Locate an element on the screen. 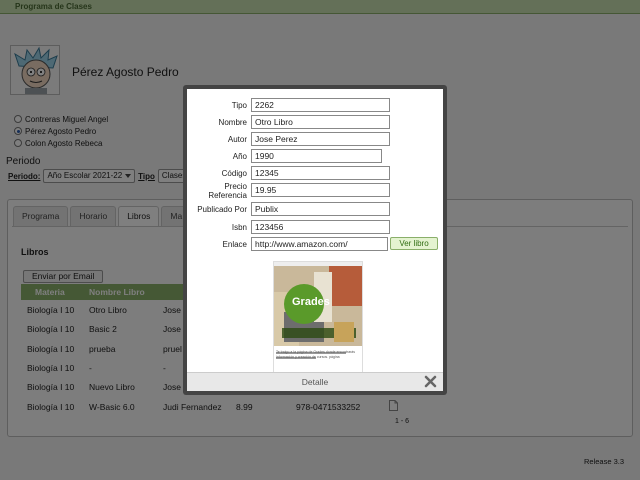 The image size is (640, 480). field-input-tipo: 2262 is located at coordinates (320, 105).